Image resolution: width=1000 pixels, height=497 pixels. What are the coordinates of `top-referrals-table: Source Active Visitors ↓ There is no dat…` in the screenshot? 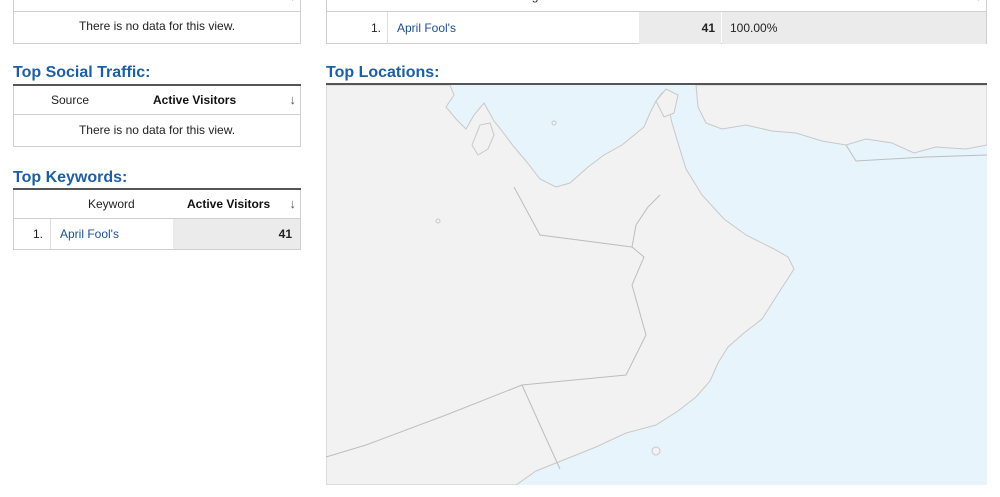 It's located at (157, 22).